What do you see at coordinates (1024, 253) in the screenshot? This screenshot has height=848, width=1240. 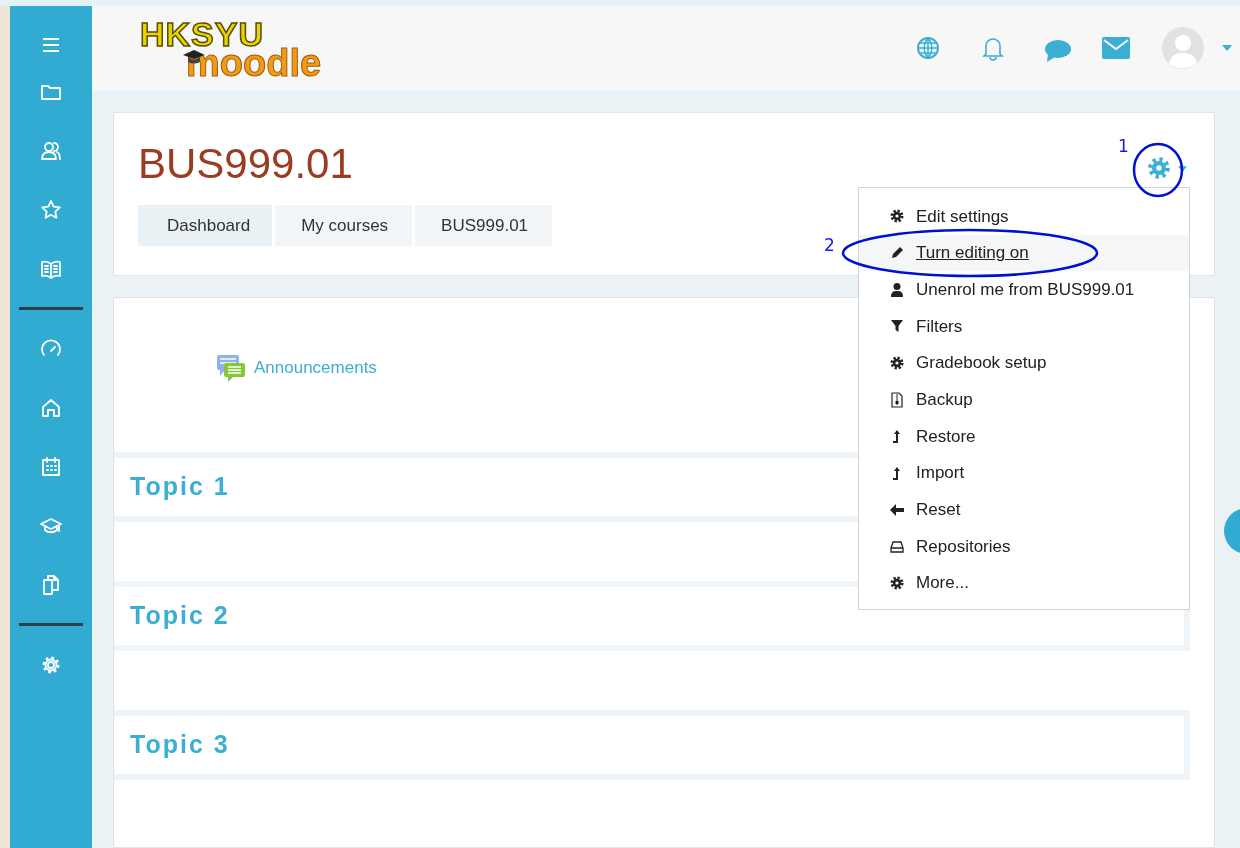 I see `menu-item: Turn editing on` at bounding box center [1024, 253].